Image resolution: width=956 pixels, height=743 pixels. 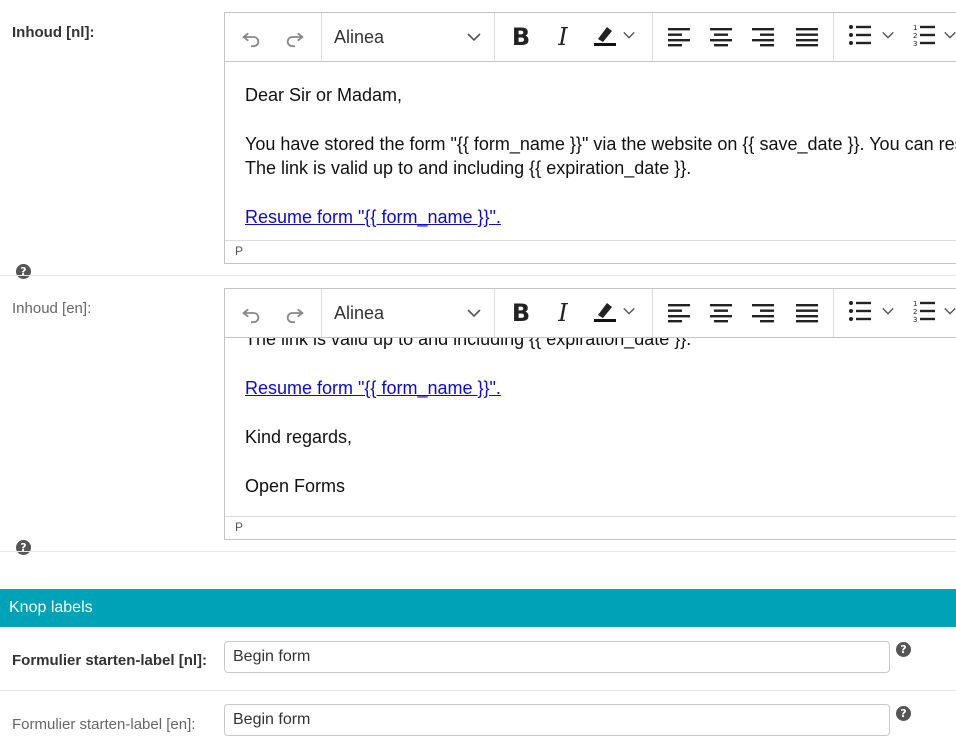 What do you see at coordinates (295, 486) in the screenshot?
I see `signature-text: Open Forms` at bounding box center [295, 486].